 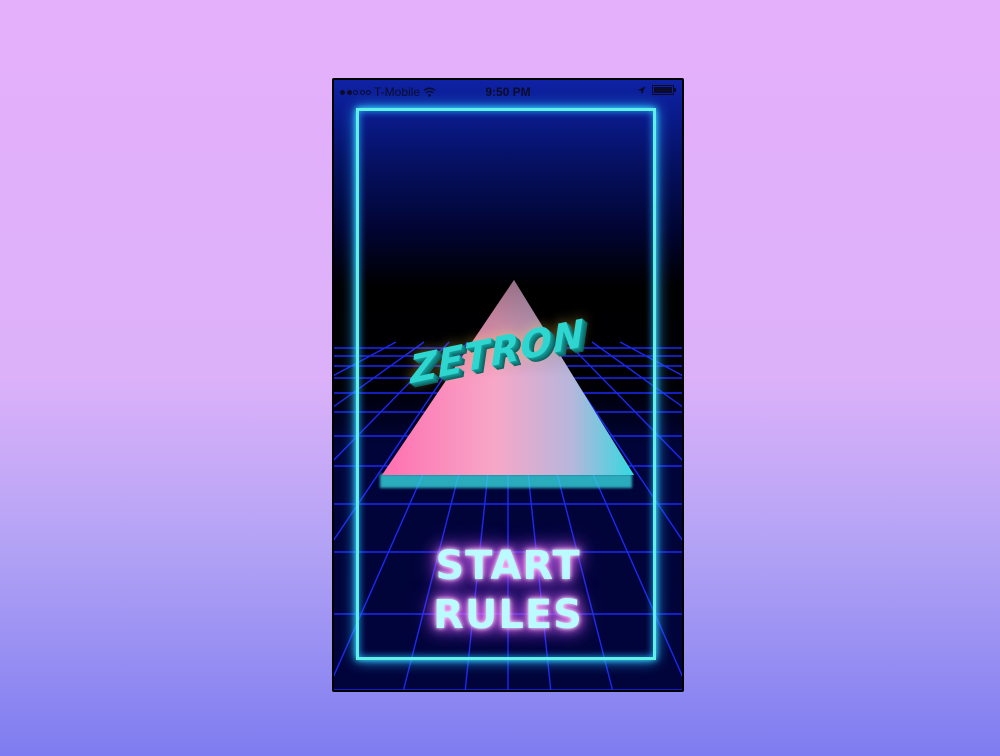 I want to click on status-time: 9:50 PM, so click(x=508, y=92).